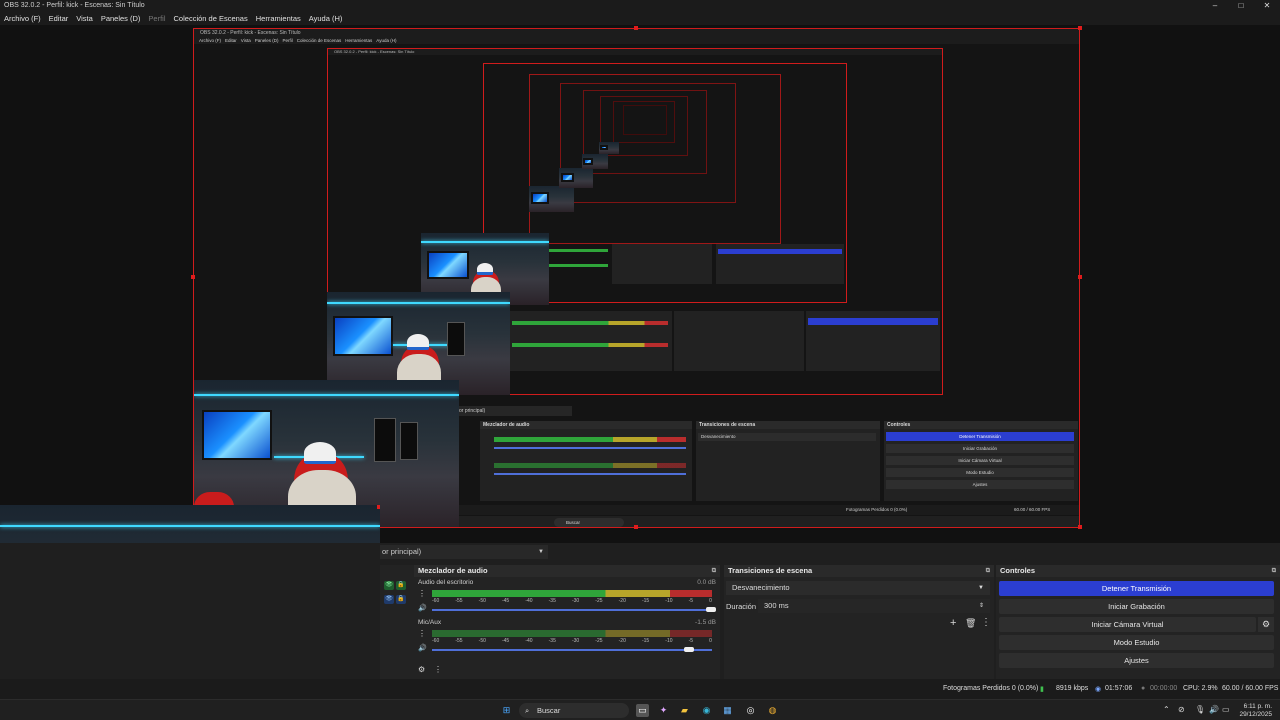 This screenshot has width=1280, height=720. I want to click on studio-mode-button: Modo Estudio, so click(1136, 642).